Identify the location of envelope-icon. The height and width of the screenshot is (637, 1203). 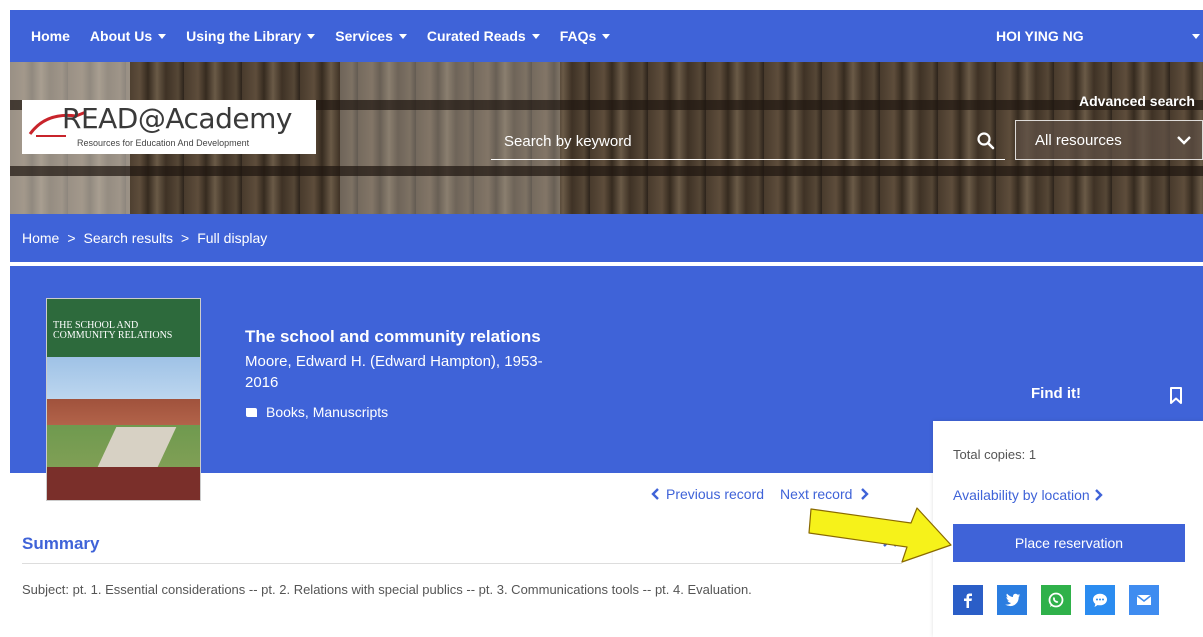
(1144, 599).